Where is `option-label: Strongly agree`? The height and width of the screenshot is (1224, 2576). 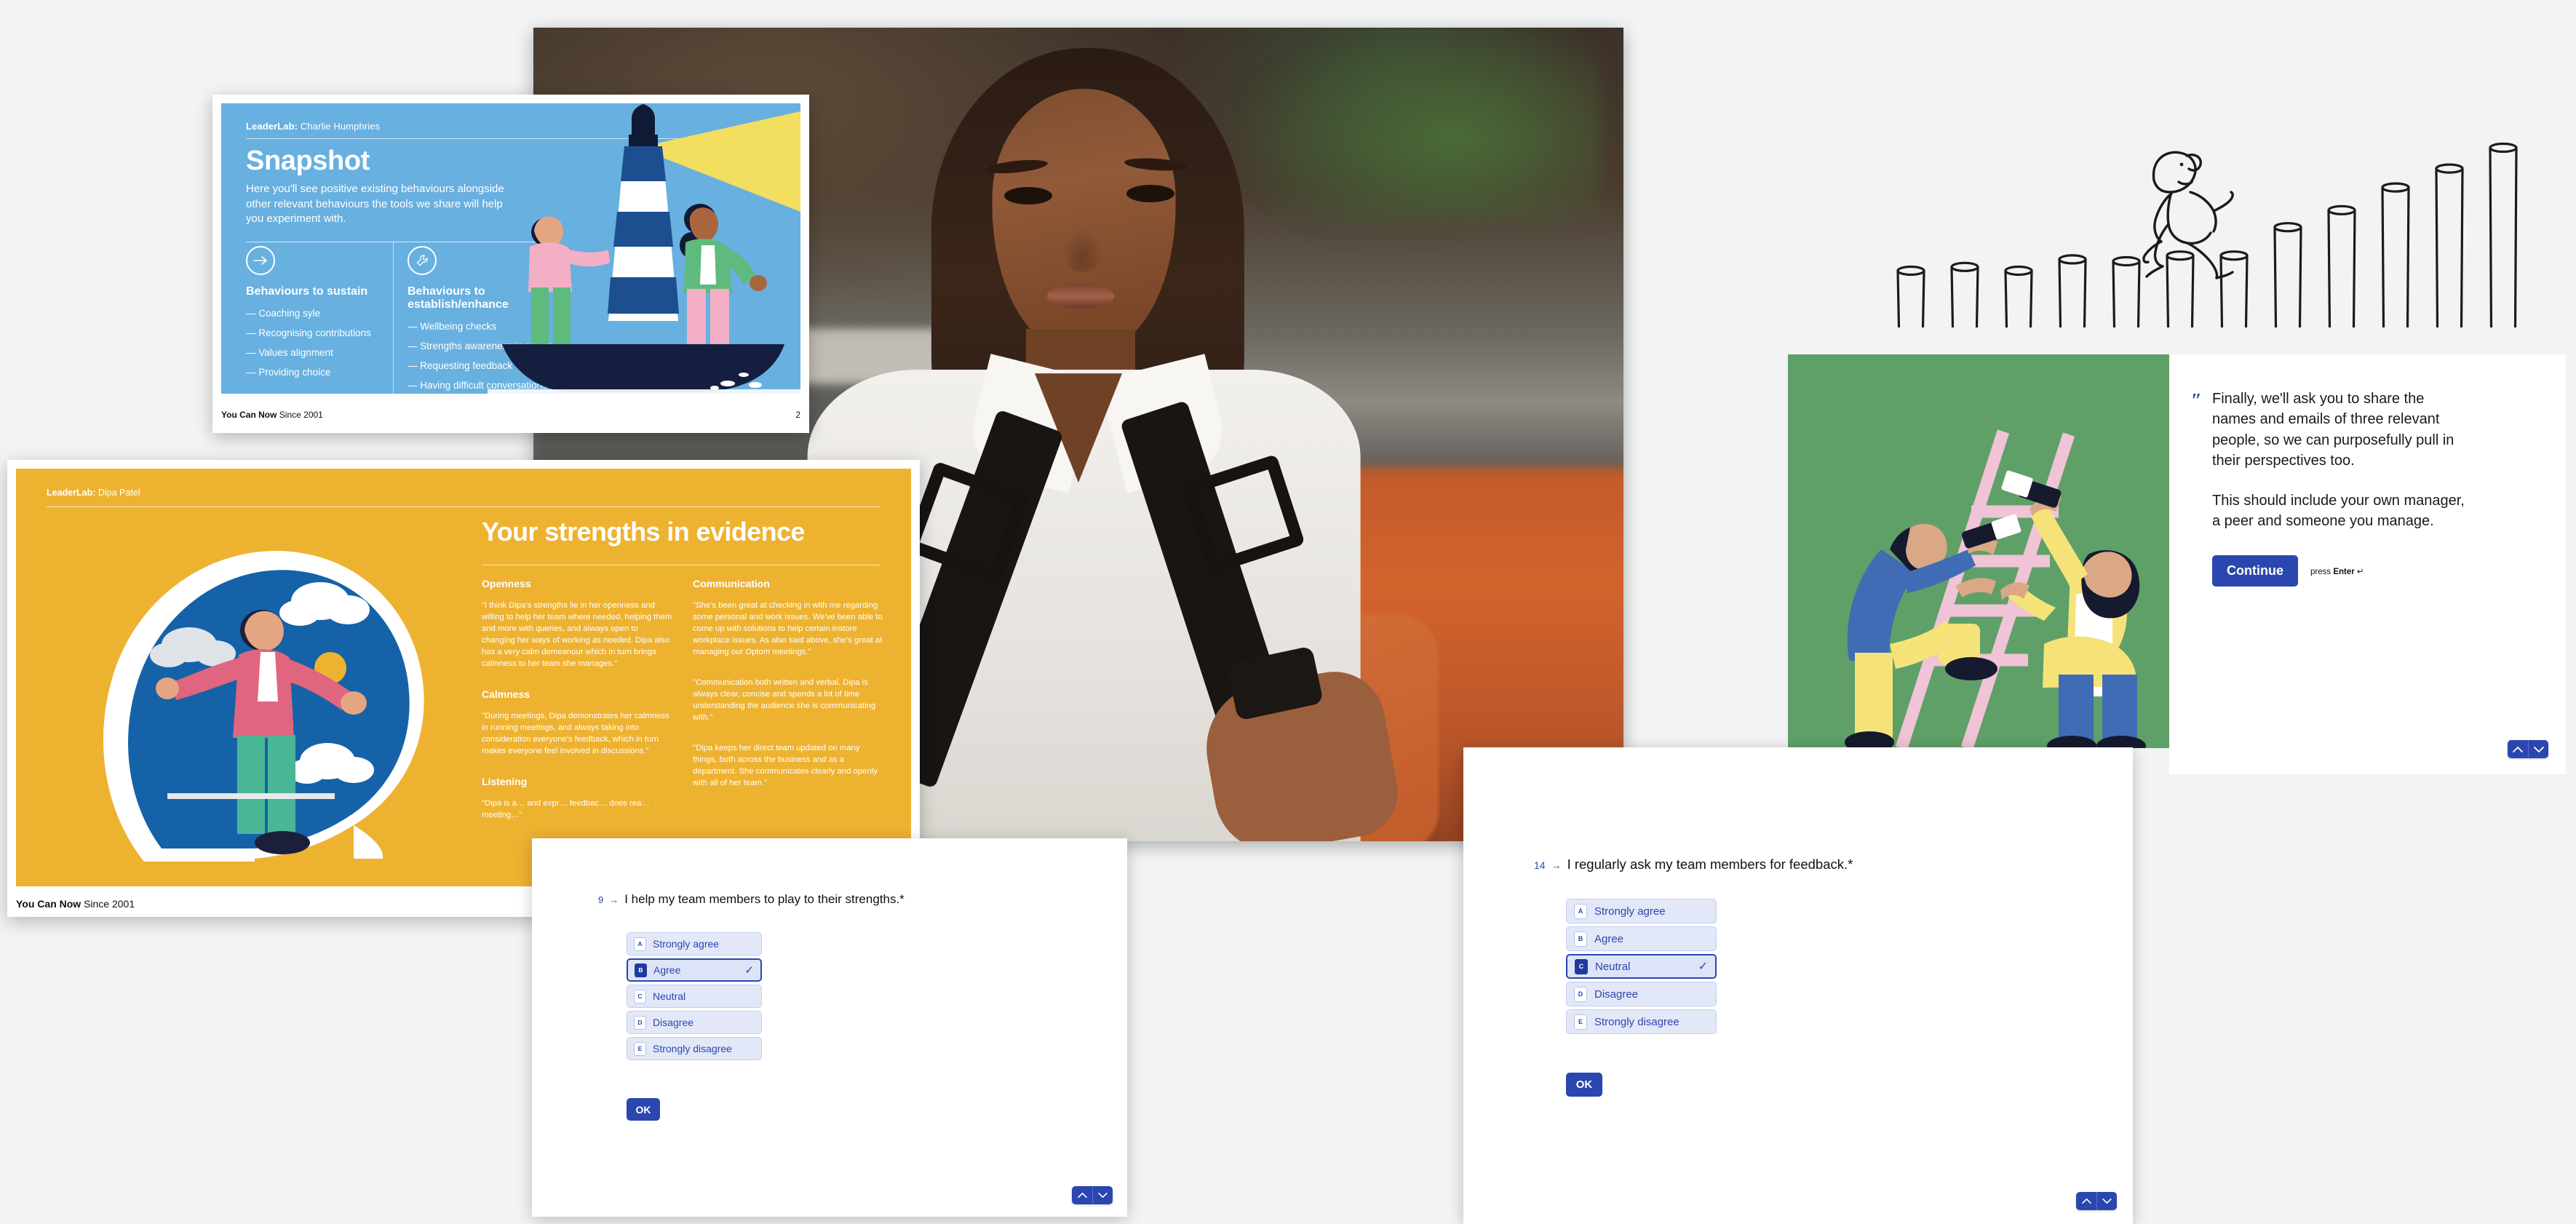 option-label: Strongly agree is located at coordinates (686, 944).